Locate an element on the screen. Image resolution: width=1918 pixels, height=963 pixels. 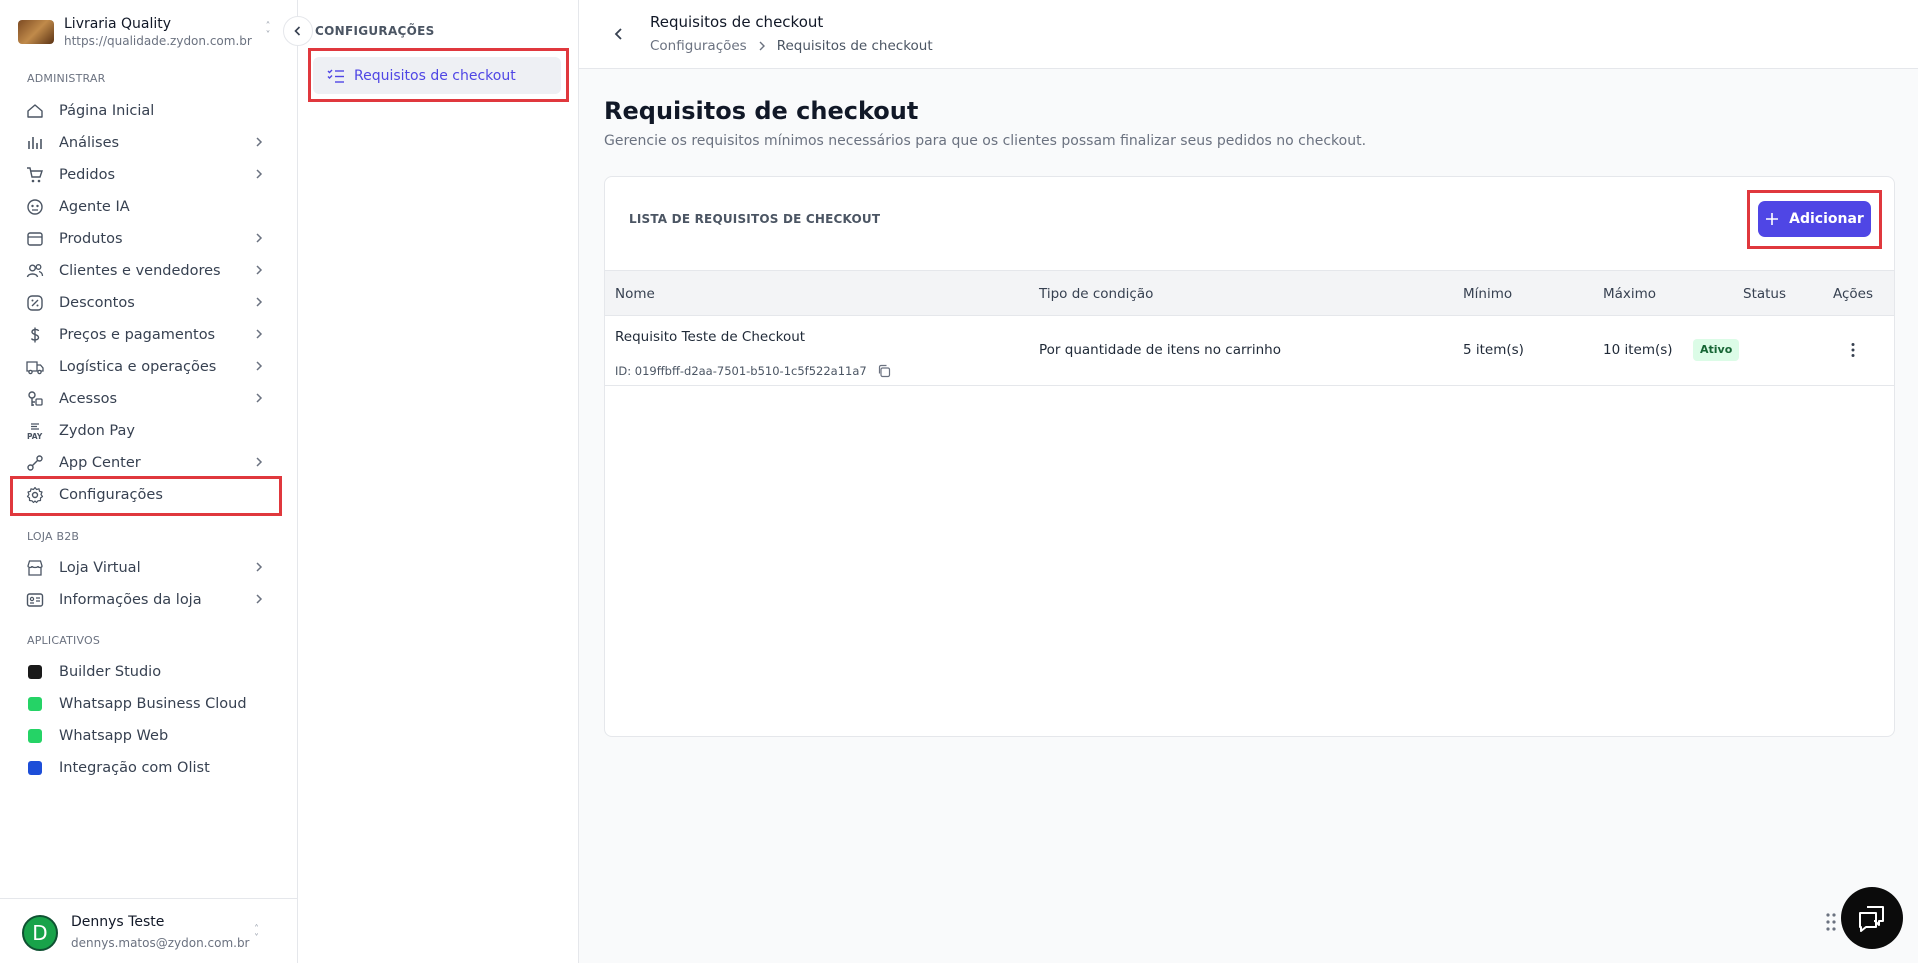
sidebar-item-label: Integração com Olist is located at coordinates (134, 768).